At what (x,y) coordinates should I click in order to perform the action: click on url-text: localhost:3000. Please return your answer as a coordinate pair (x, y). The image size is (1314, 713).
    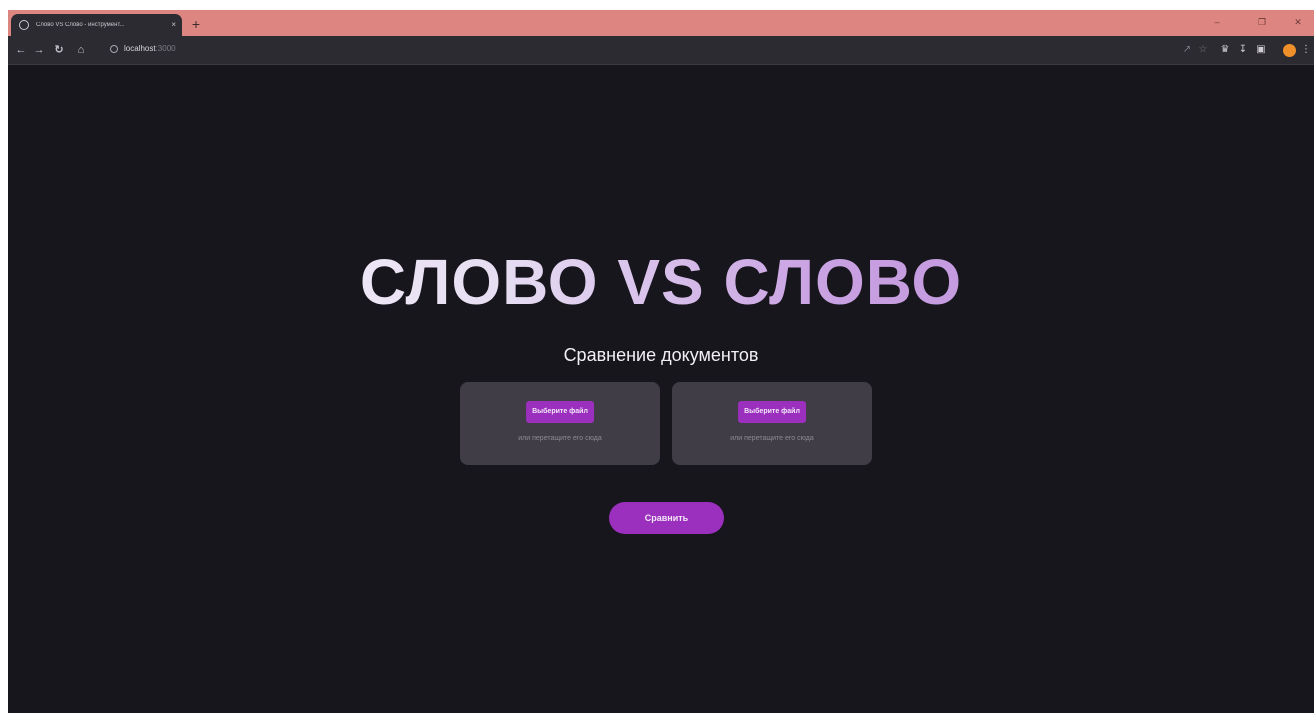
    Looking at the image, I should click on (150, 49).